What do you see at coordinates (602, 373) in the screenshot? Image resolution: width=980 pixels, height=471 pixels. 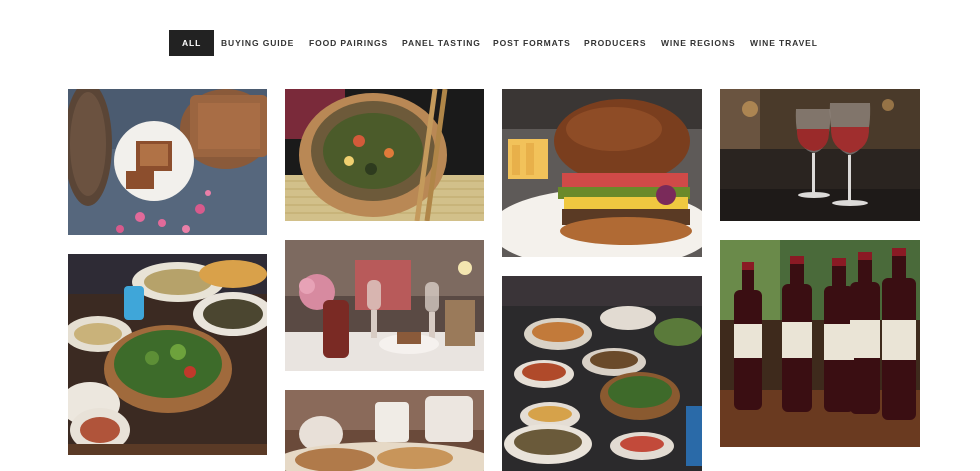 I see `photo-food-buffet` at bounding box center [602, 373].